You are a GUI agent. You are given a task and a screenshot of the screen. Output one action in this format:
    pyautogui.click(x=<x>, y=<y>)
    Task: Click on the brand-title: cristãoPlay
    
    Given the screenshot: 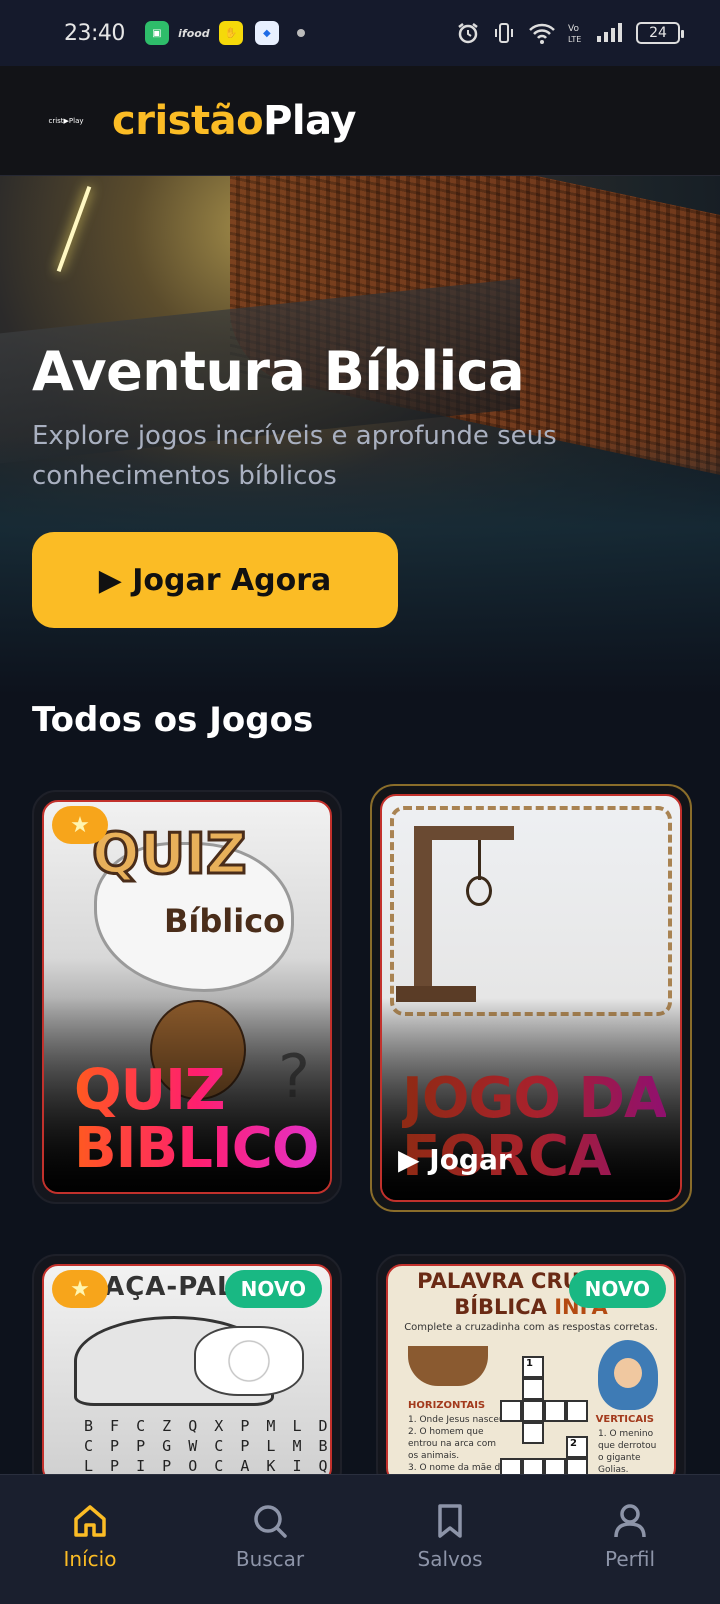 What is the action you would take?
    pyautogui.click(x=234, y=121)
    